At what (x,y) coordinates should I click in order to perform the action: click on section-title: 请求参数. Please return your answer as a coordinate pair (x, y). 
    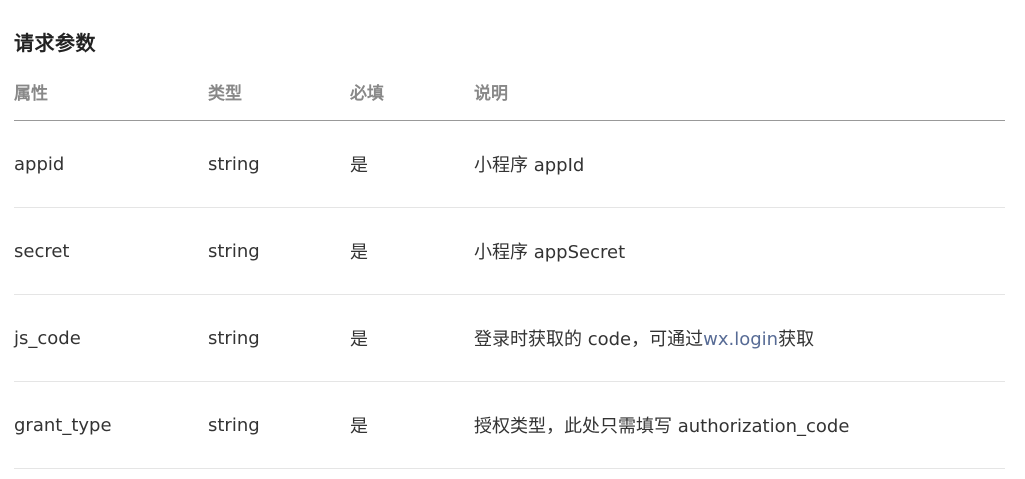
    Looking at the image, I should click on (55, 42).